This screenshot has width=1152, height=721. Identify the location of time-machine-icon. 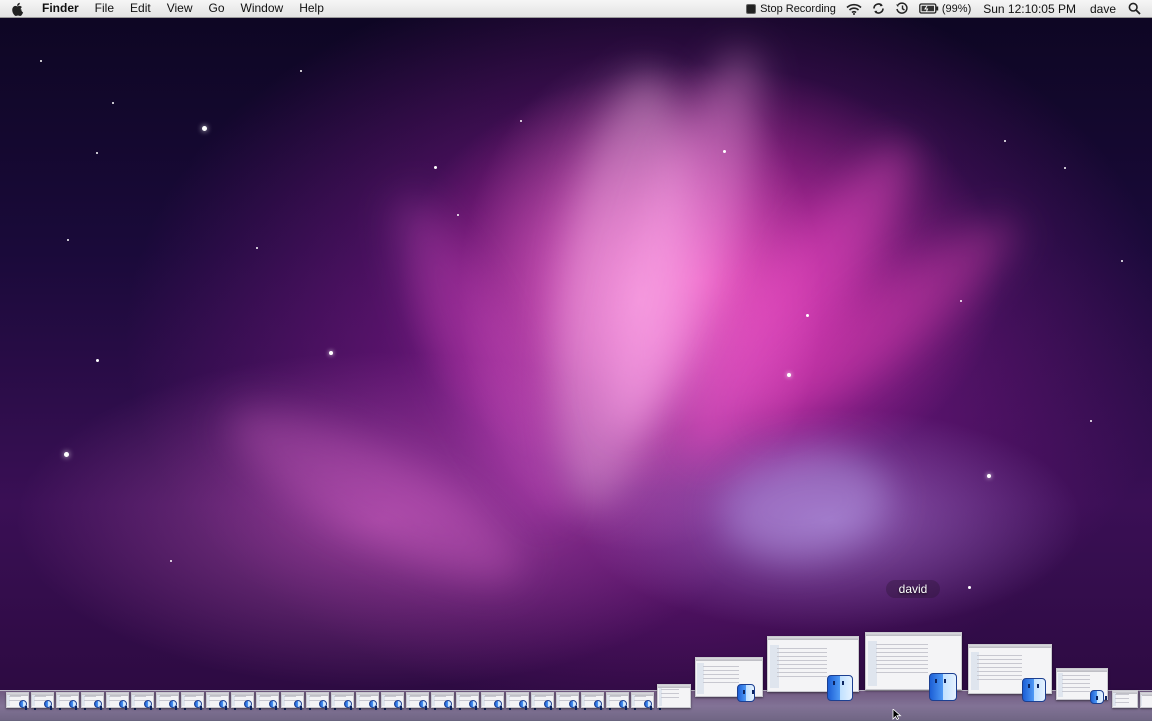
(902, 8).